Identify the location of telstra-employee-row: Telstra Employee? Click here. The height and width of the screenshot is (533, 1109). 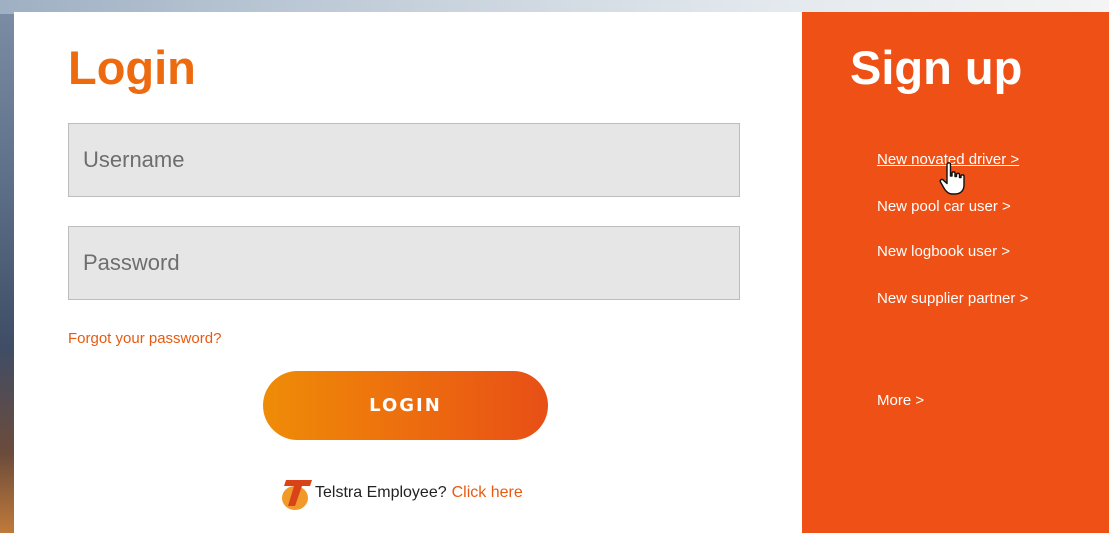
(401, 493).